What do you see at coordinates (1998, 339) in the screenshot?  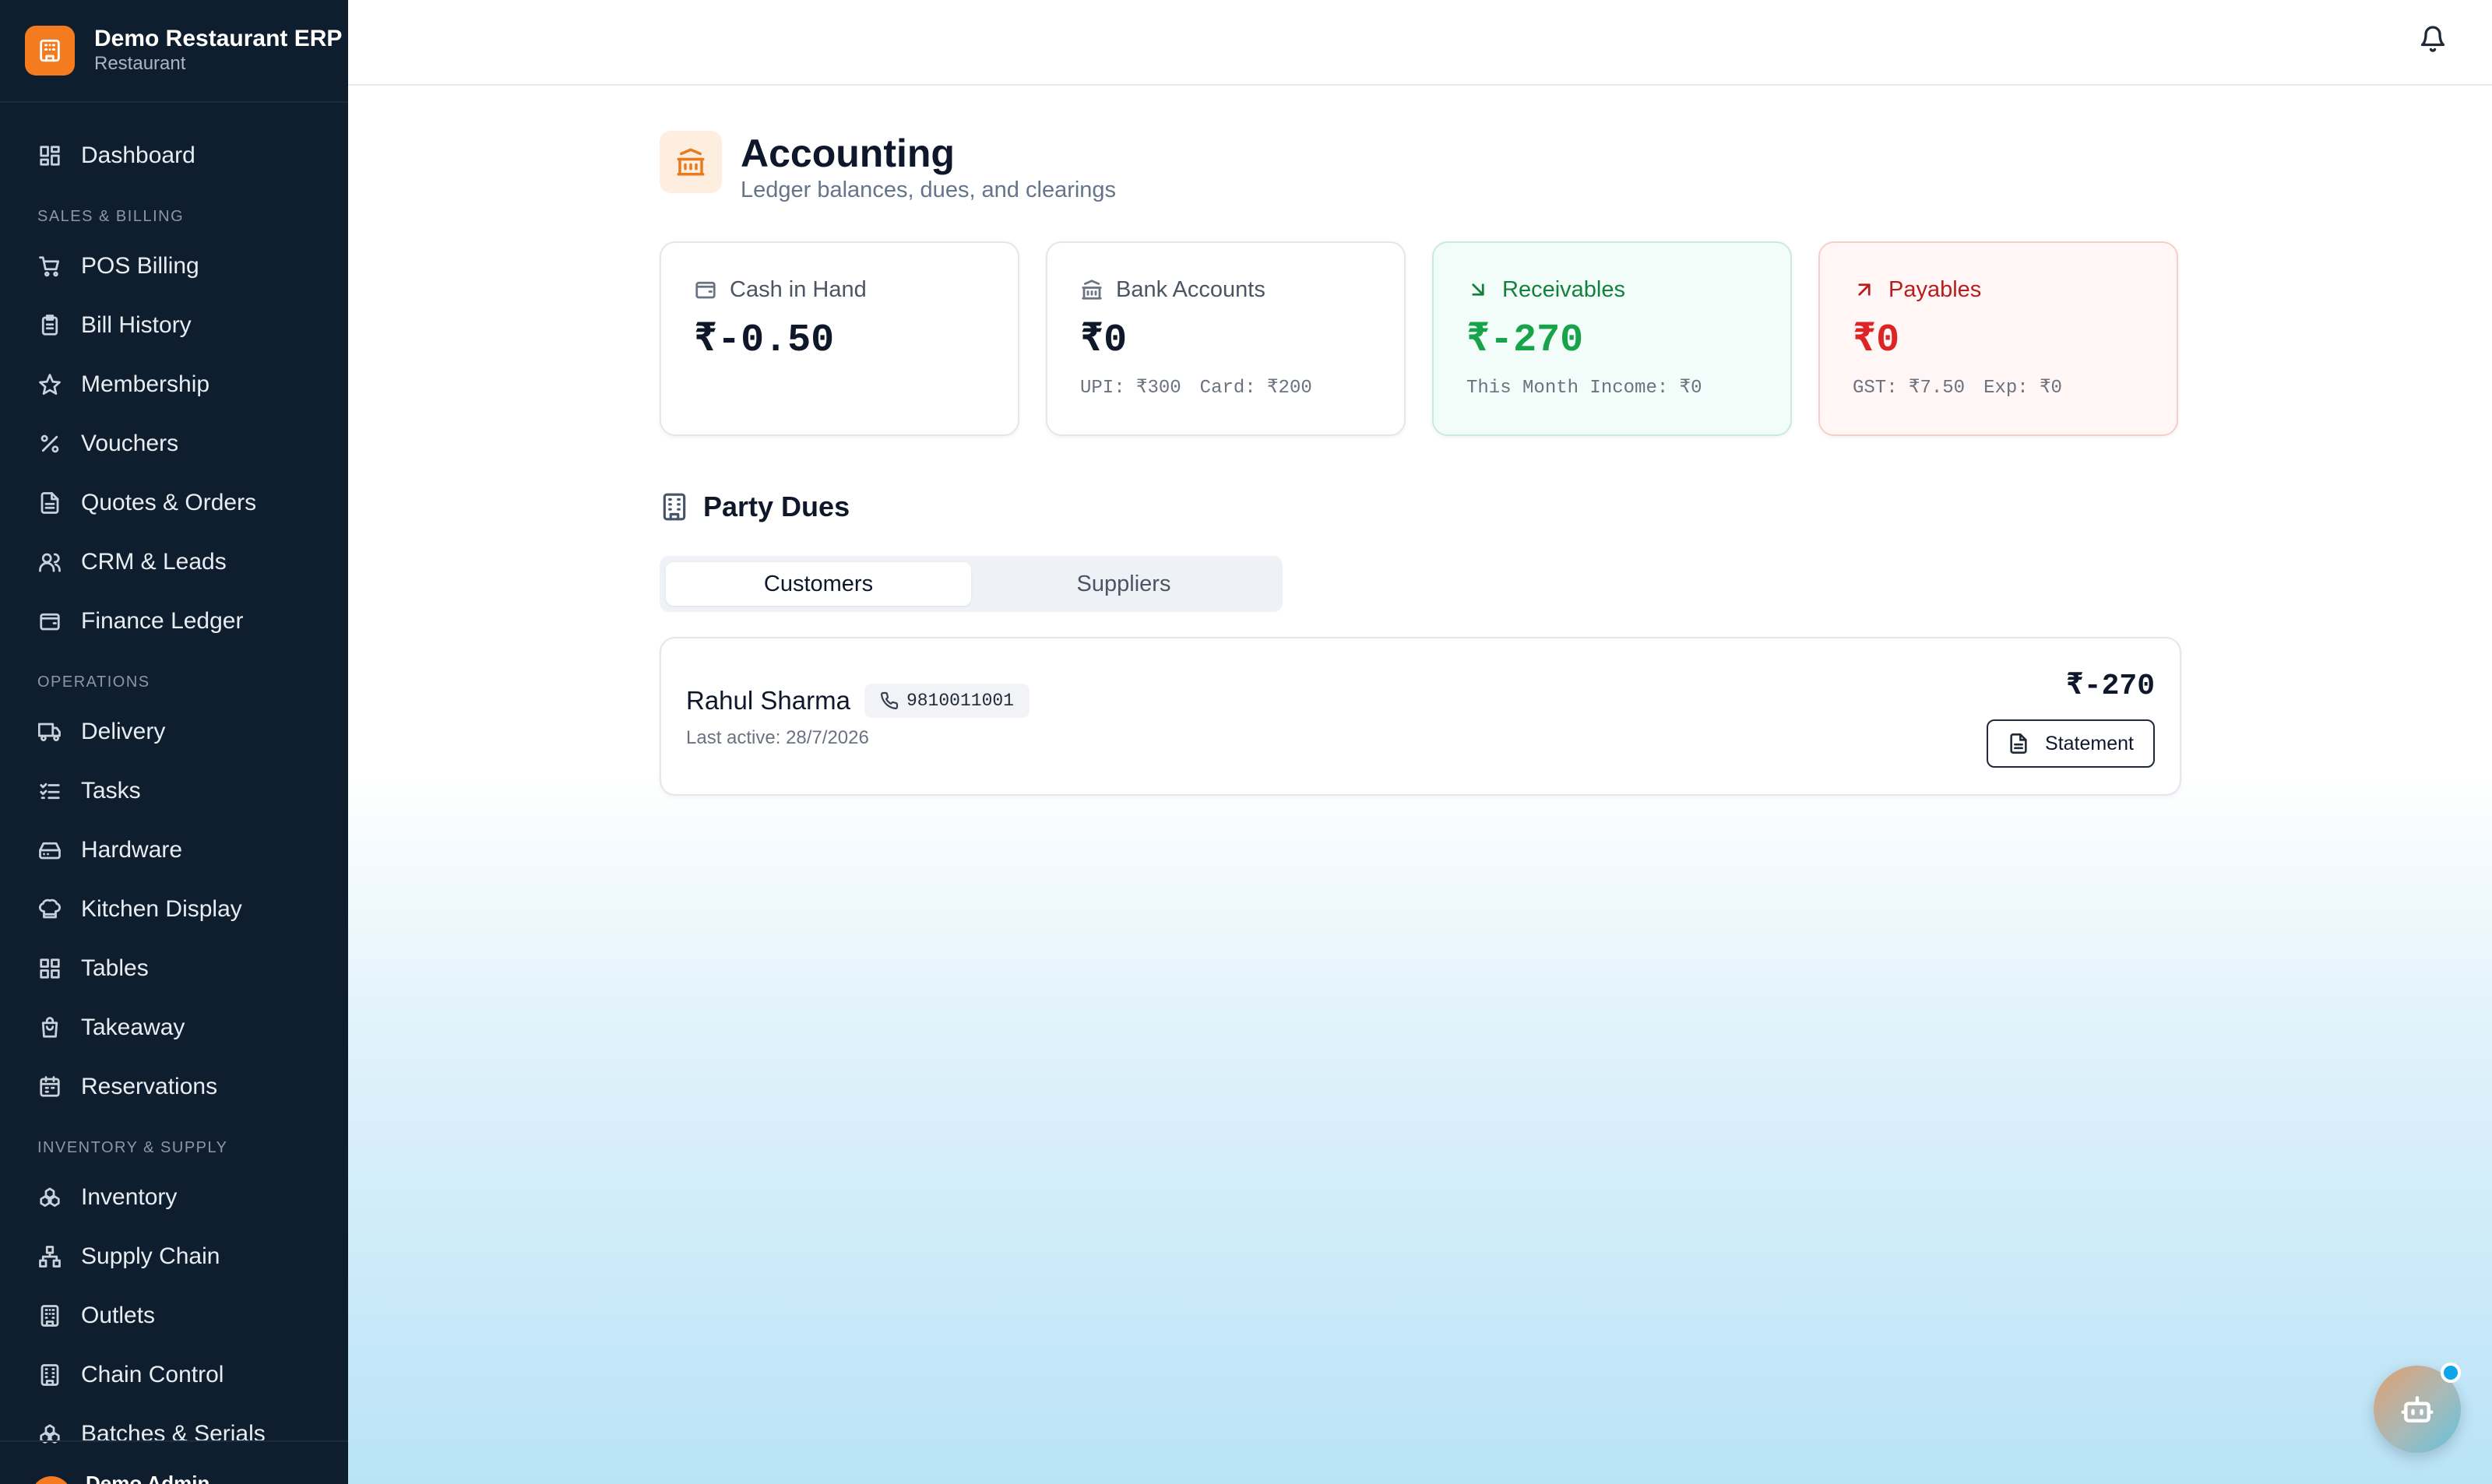 I see `payables-card: Payables ₹0 GST: ₹7.50 Exp: ₹0` at bounding box center [1998, 339].